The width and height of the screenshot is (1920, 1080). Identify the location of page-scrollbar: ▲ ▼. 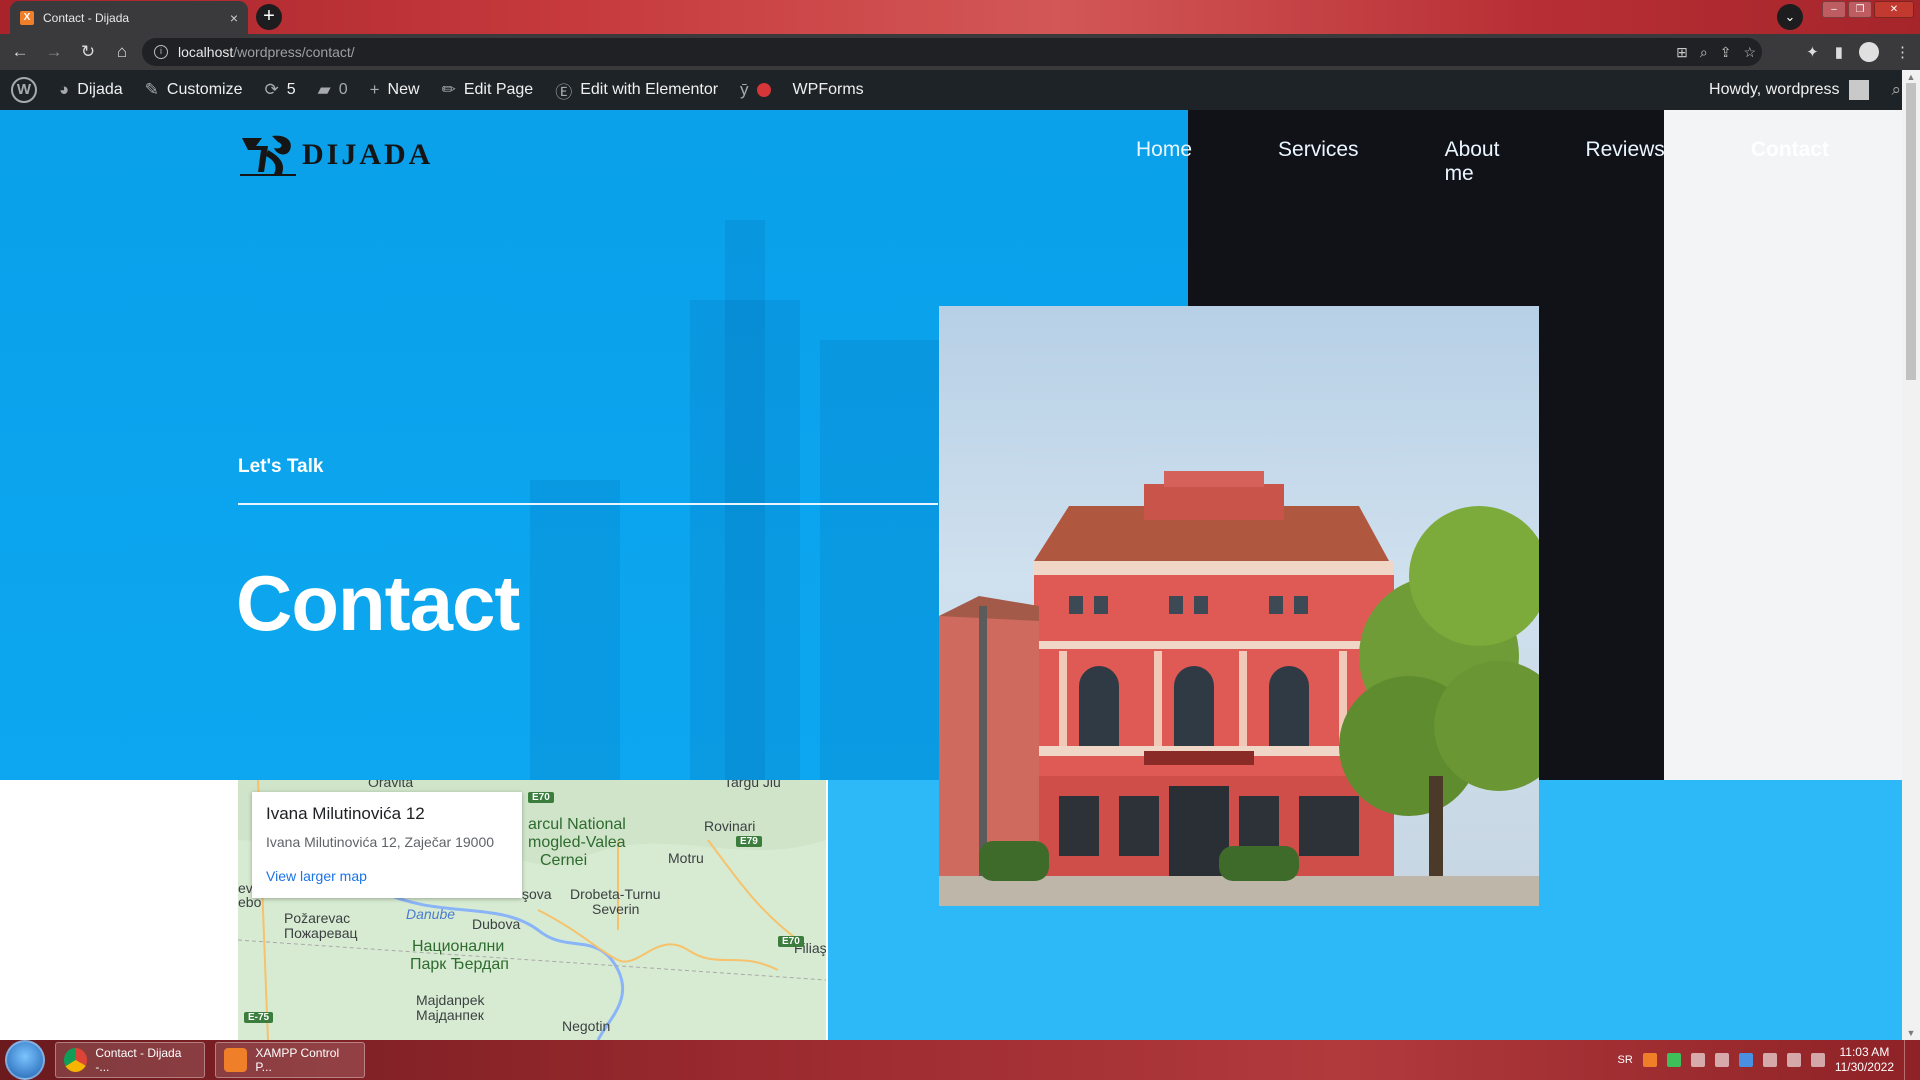
(1911, 555).